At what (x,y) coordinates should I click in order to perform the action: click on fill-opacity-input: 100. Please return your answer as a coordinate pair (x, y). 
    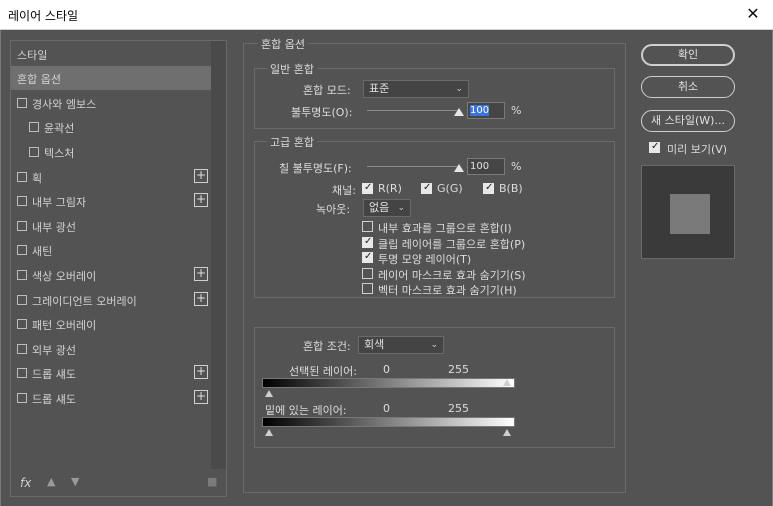
    Looking at the image, I should click on (486, 166).